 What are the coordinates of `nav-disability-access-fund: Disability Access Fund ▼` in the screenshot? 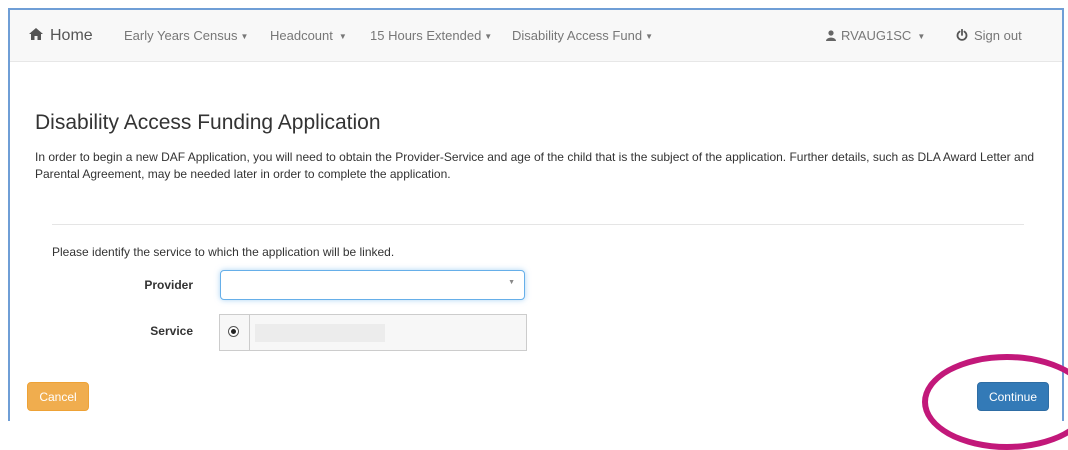 It's located at (582, 36).